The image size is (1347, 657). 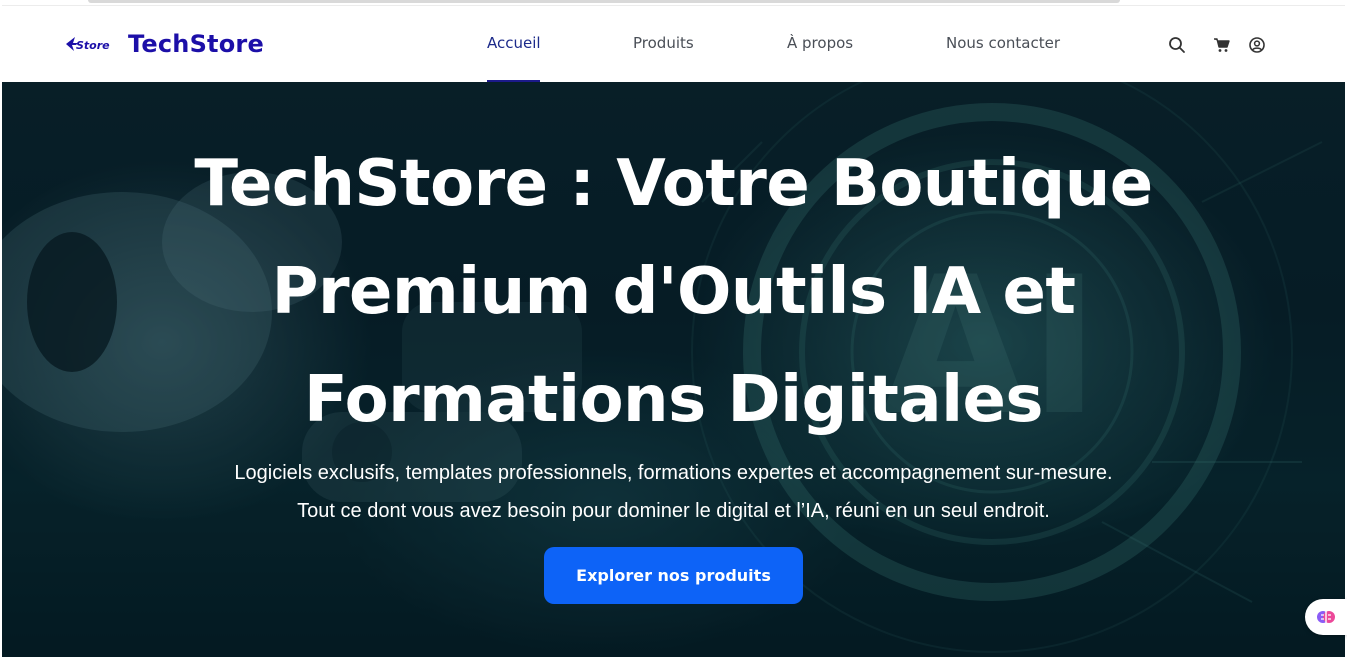 I want to click on scroll-indicator, so click(x=604, y=1).